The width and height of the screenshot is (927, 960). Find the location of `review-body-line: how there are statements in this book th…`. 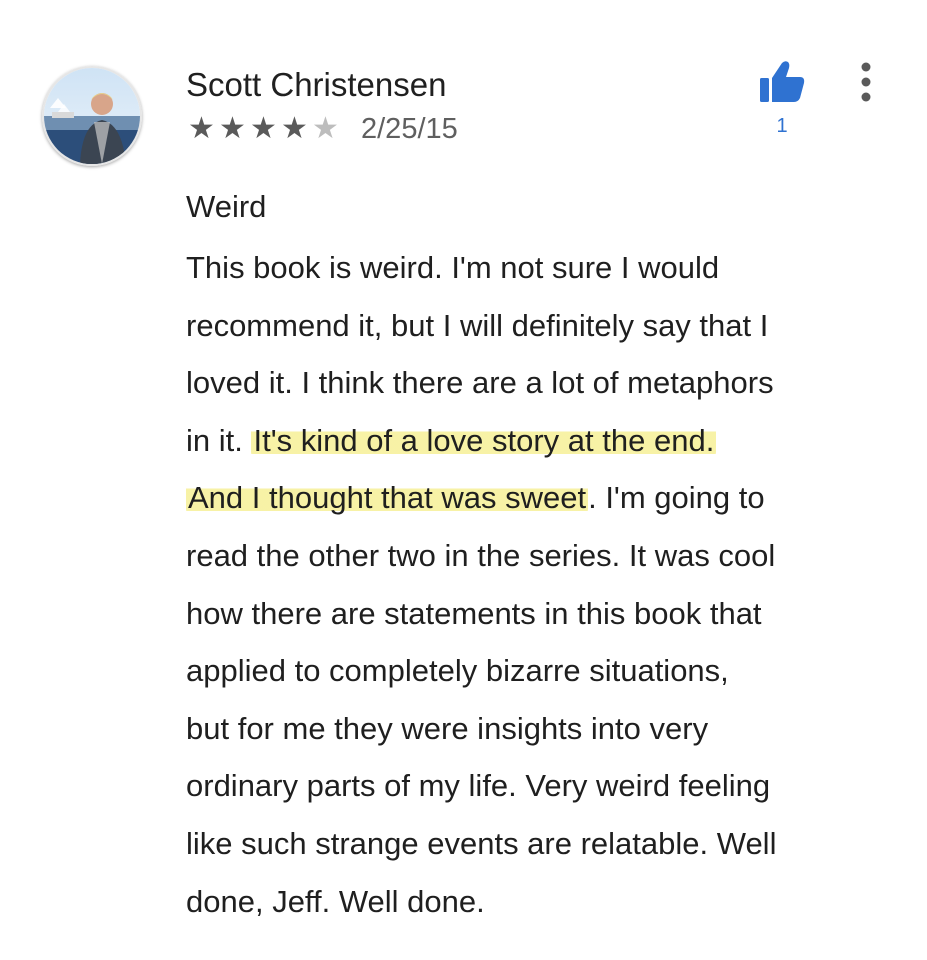

review-body-line: how there are statements in this book th… is located at coordinates (546, 614).